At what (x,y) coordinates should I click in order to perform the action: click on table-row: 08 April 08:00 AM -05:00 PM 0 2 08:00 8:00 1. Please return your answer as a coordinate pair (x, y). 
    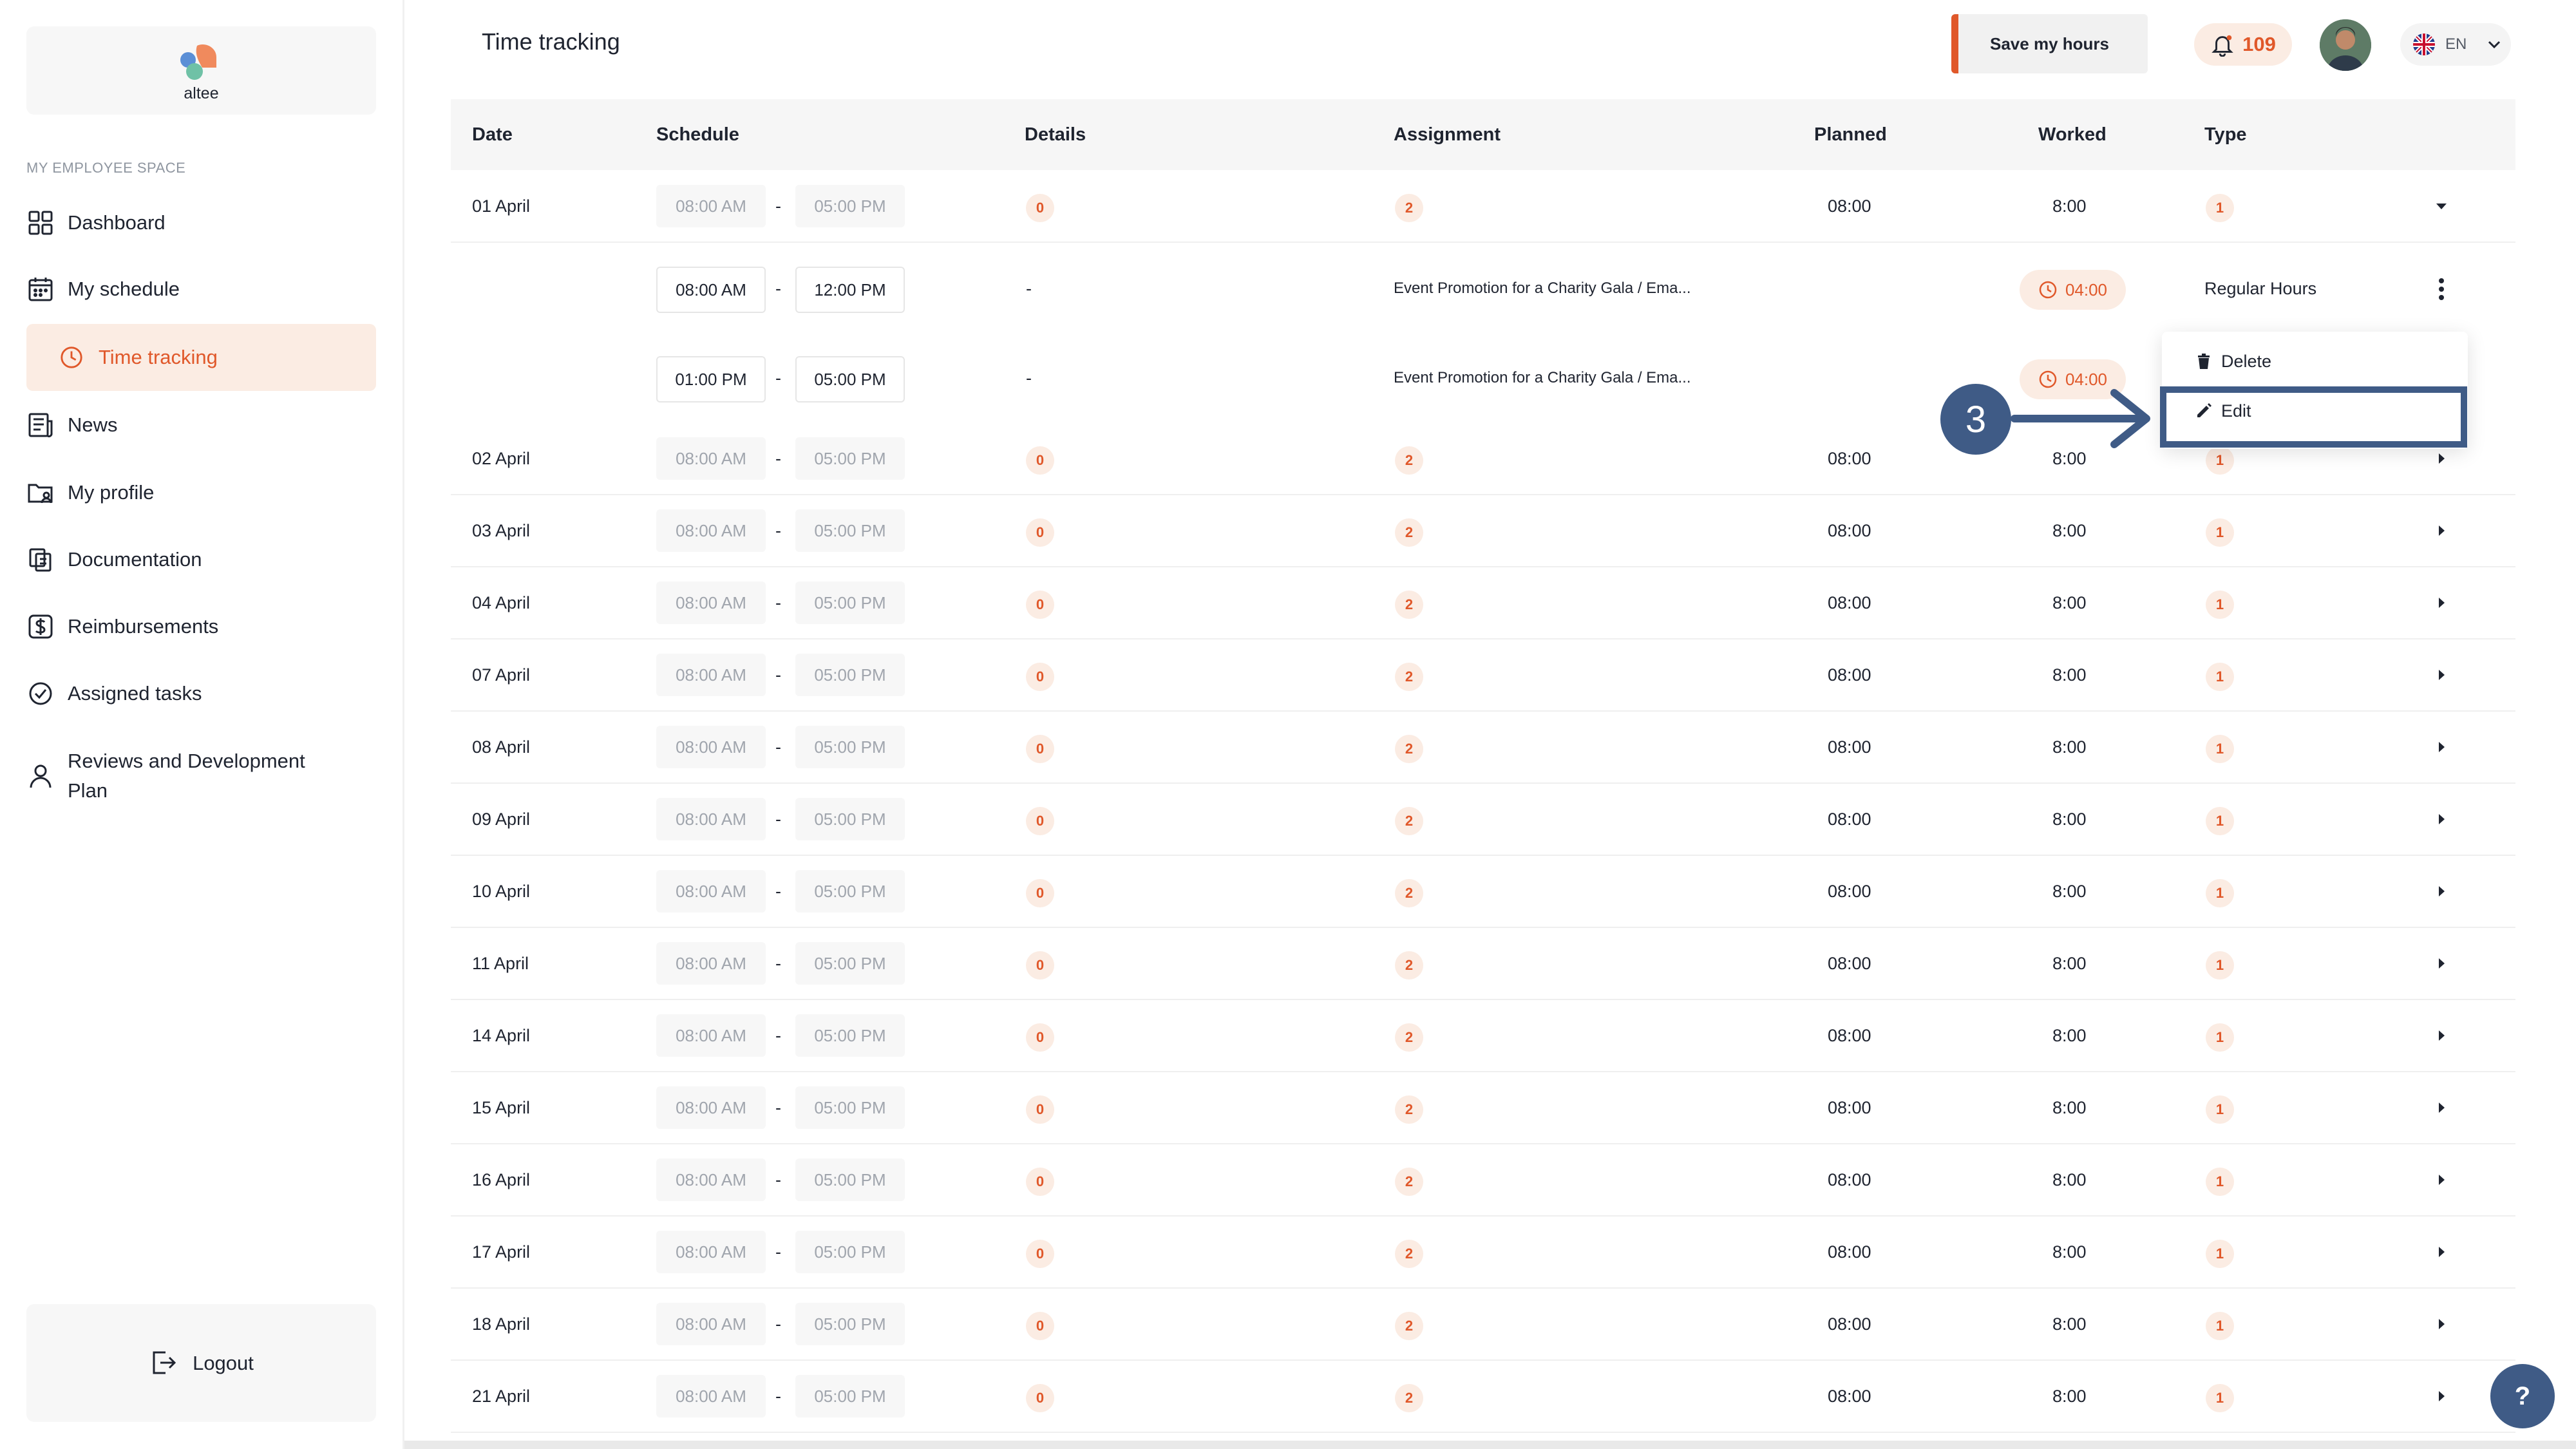
    Looking at the image, I should click on (1483, 748).